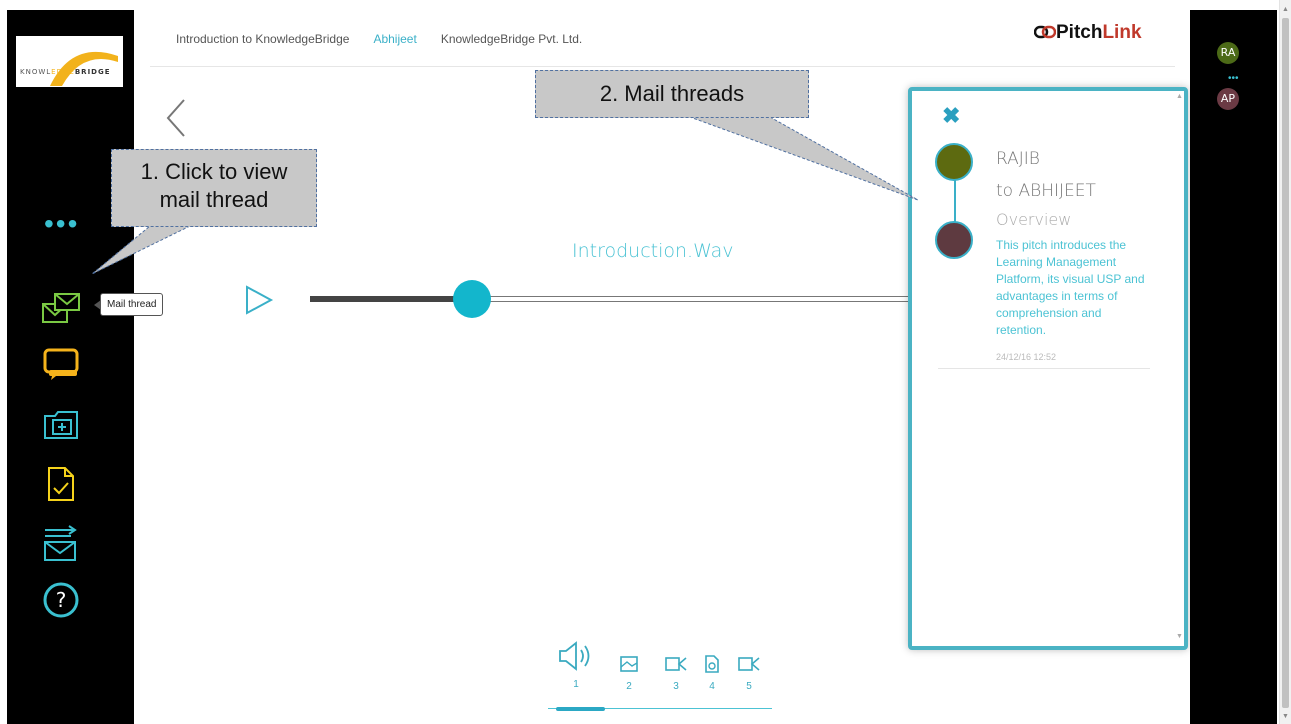 This screenshot has width=1291, height=724. I want to click on nav-company: KnowledgeBridge Pvt. Ltd., so click(511, 39).